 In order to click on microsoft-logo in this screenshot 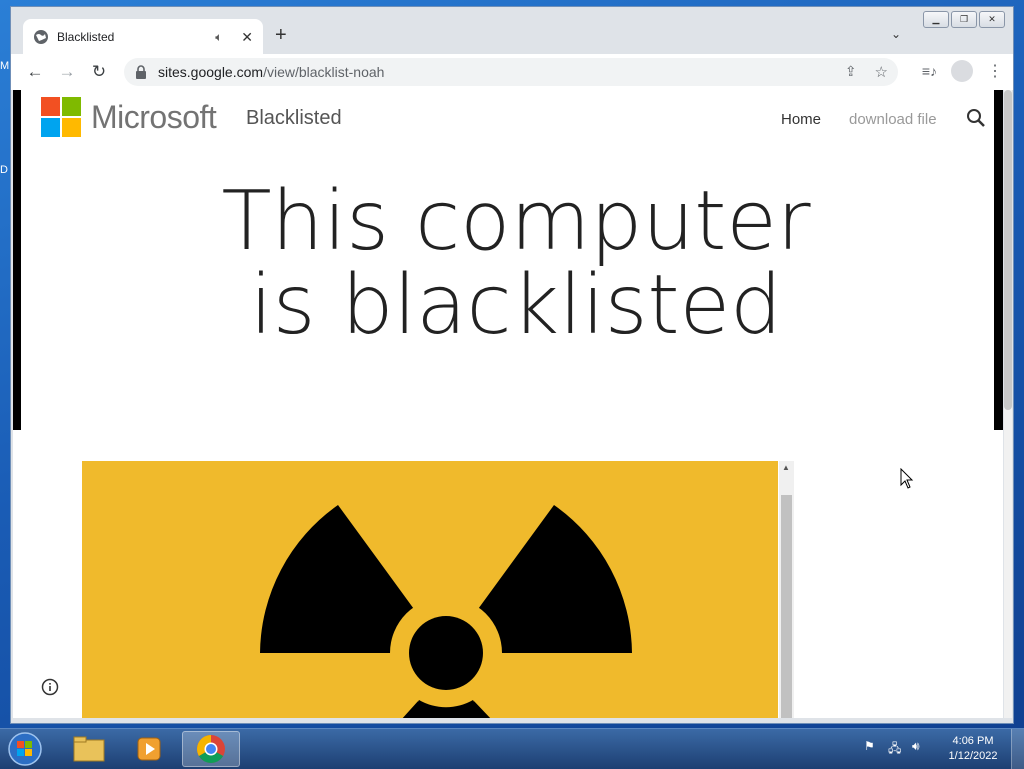, I will do `click(61, 117)`.